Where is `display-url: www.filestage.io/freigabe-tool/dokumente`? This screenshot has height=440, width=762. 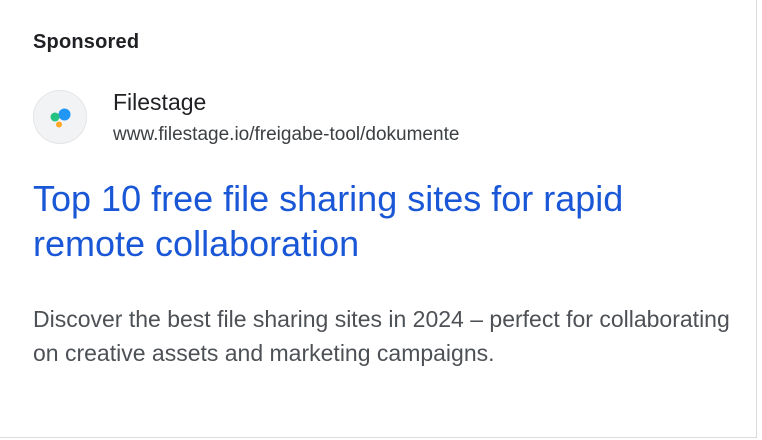
display-url: www.filestage.io/freigabe-tool/dokumente is located at coordinates (286, 135).